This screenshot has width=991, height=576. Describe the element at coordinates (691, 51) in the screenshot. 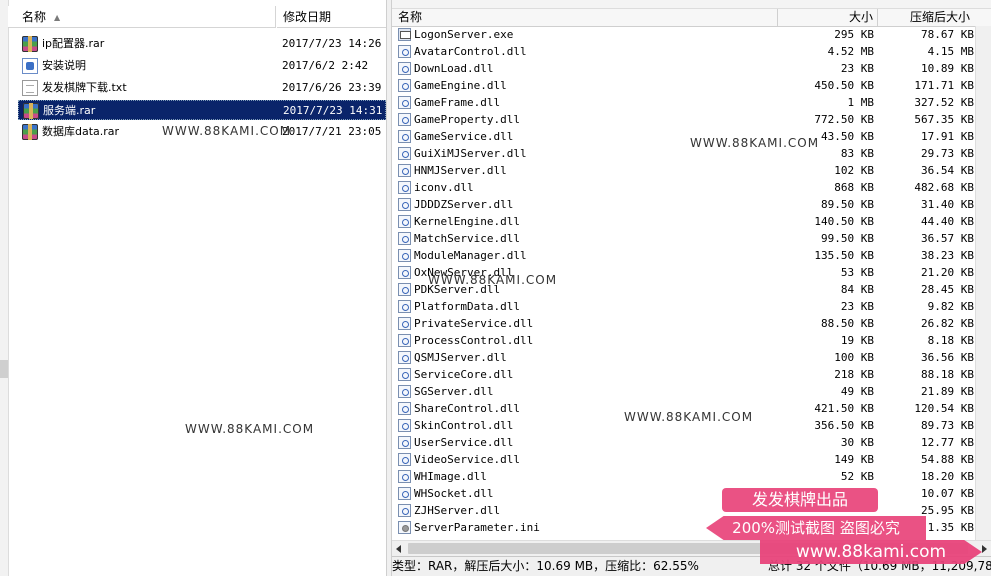

I see `archive-file-row: AvatarControl.dll 4.52 MB 4.15 MB` at that location.